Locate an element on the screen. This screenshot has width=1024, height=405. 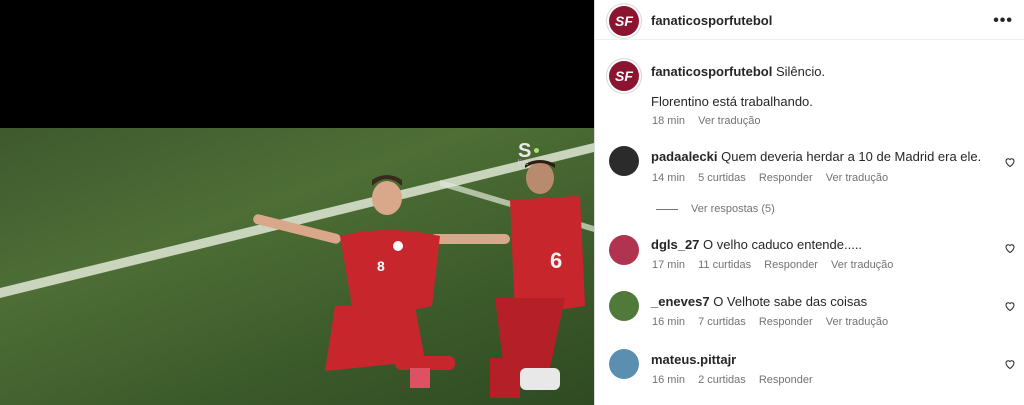
broadcaster-logo: S live is located at coordinates (528, 153).